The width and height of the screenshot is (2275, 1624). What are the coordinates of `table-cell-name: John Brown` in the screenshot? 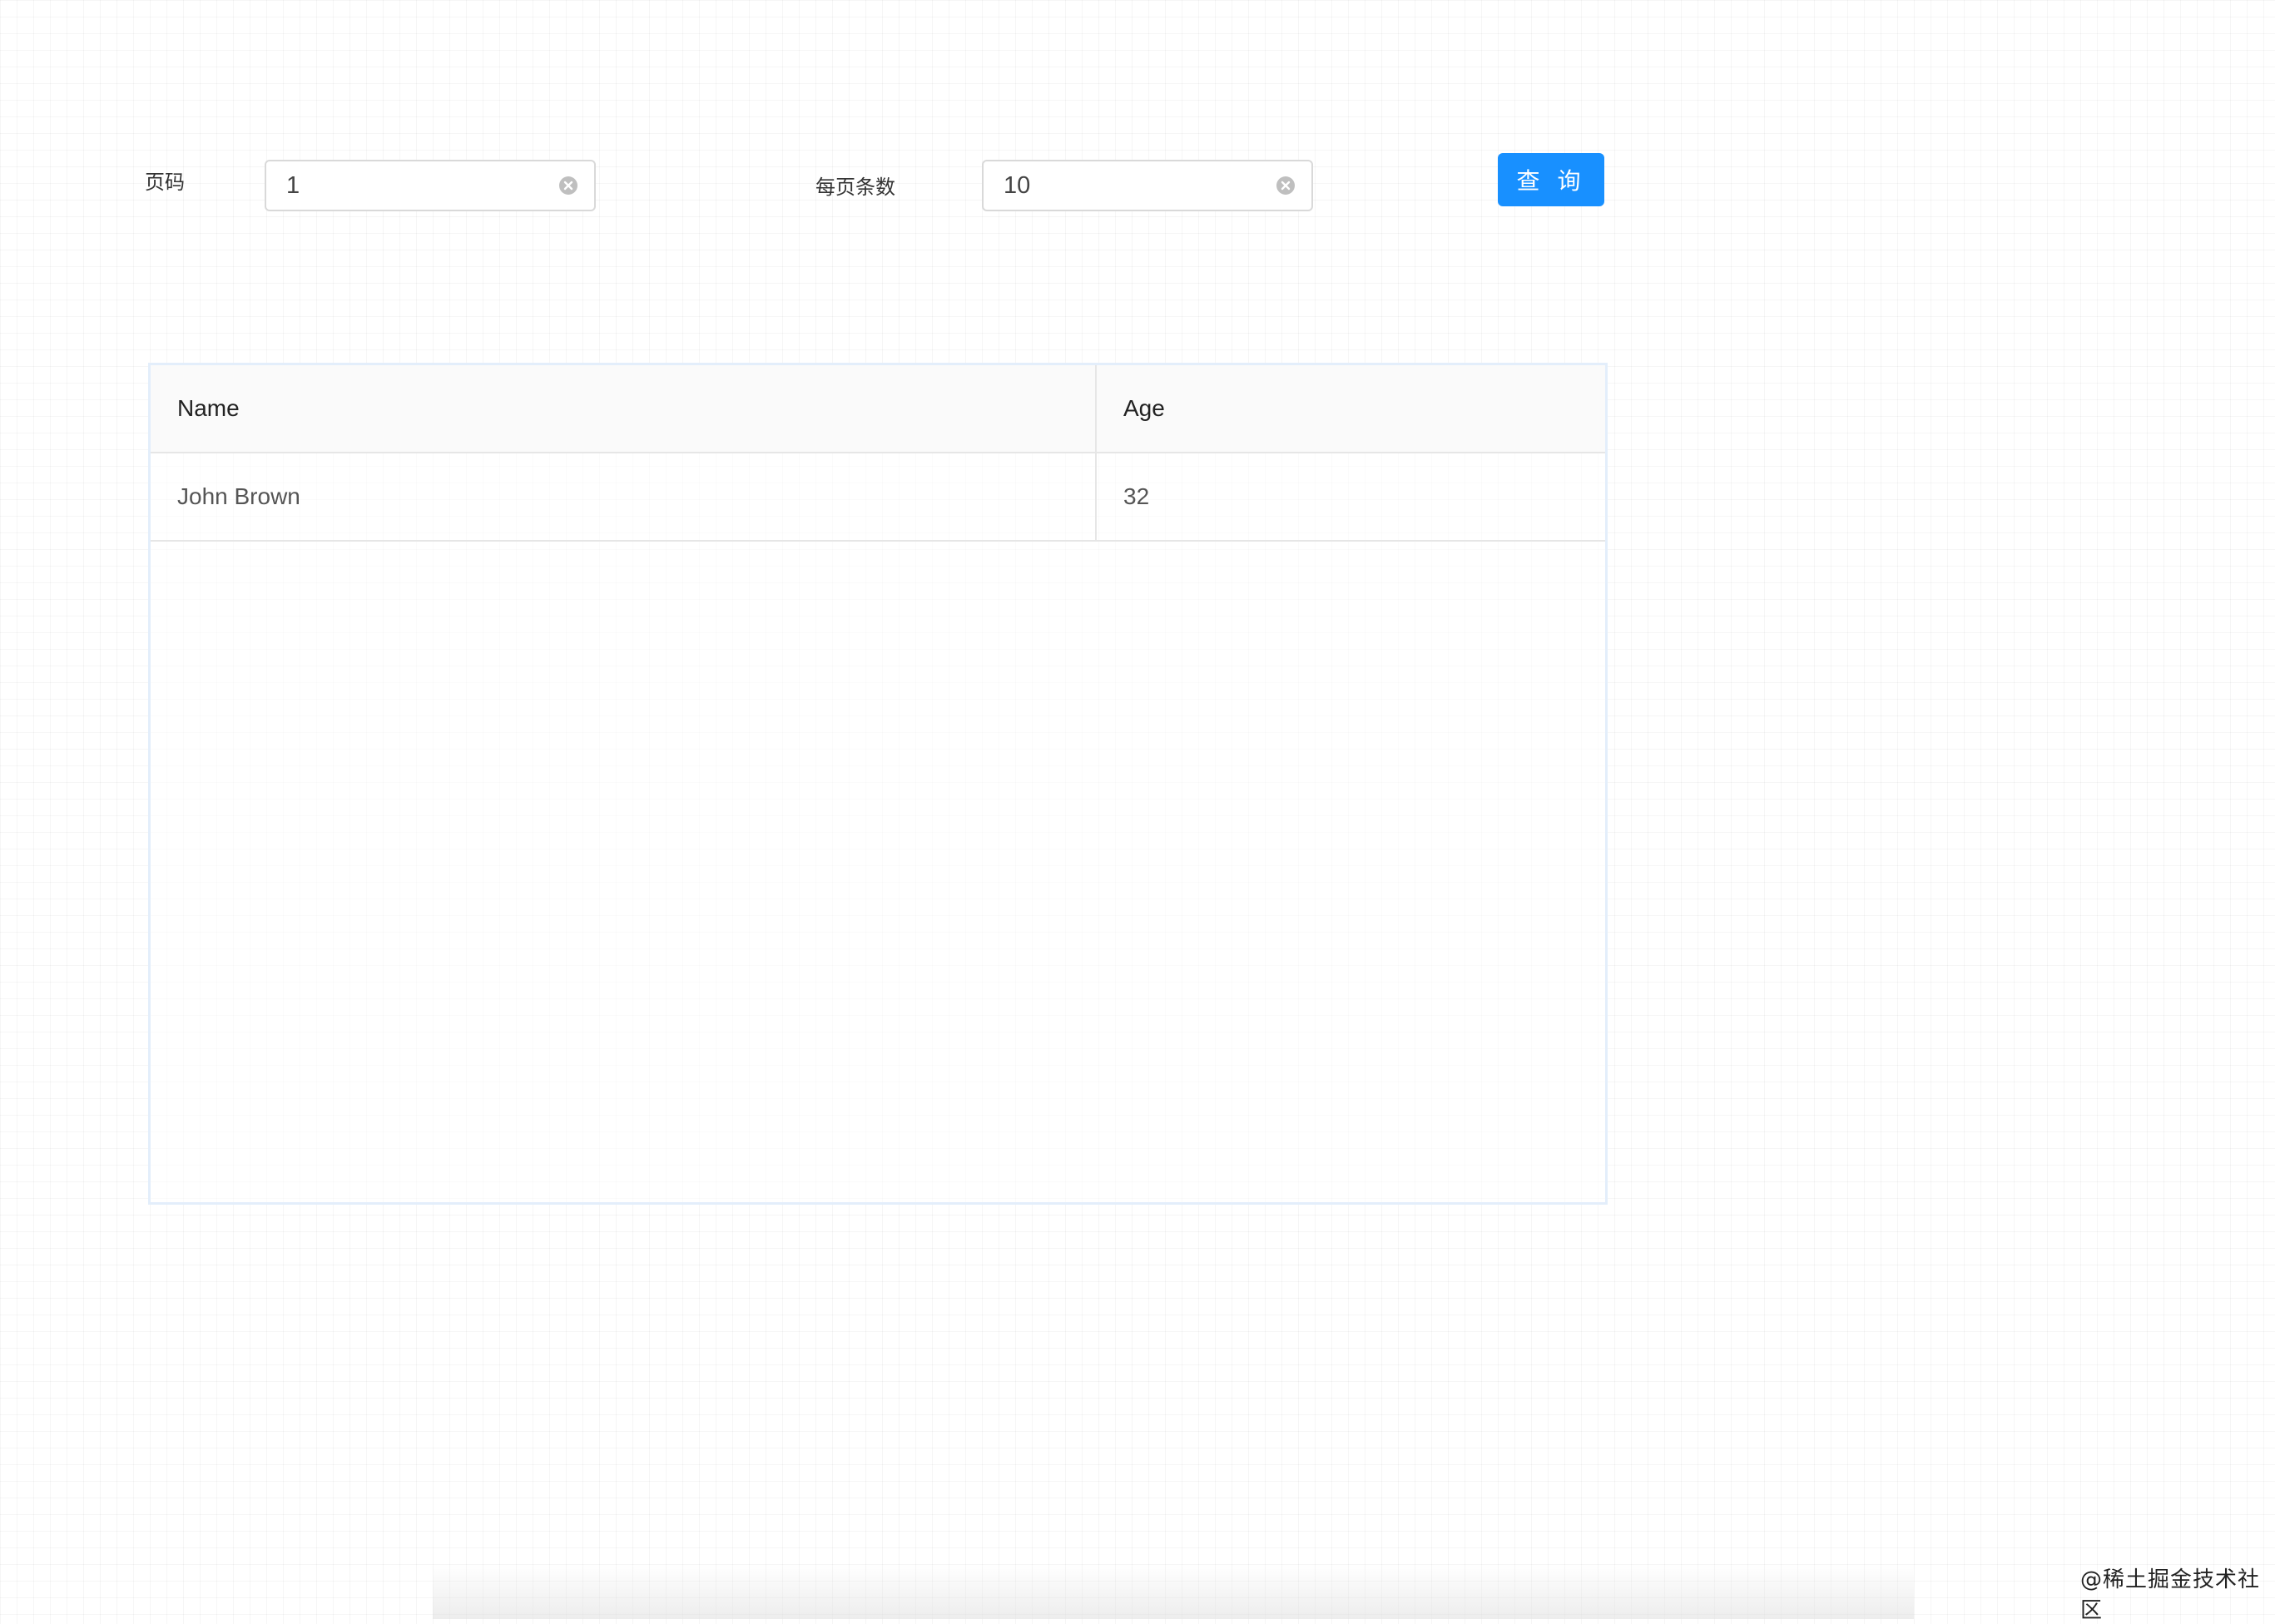 It's located at (624, 496).